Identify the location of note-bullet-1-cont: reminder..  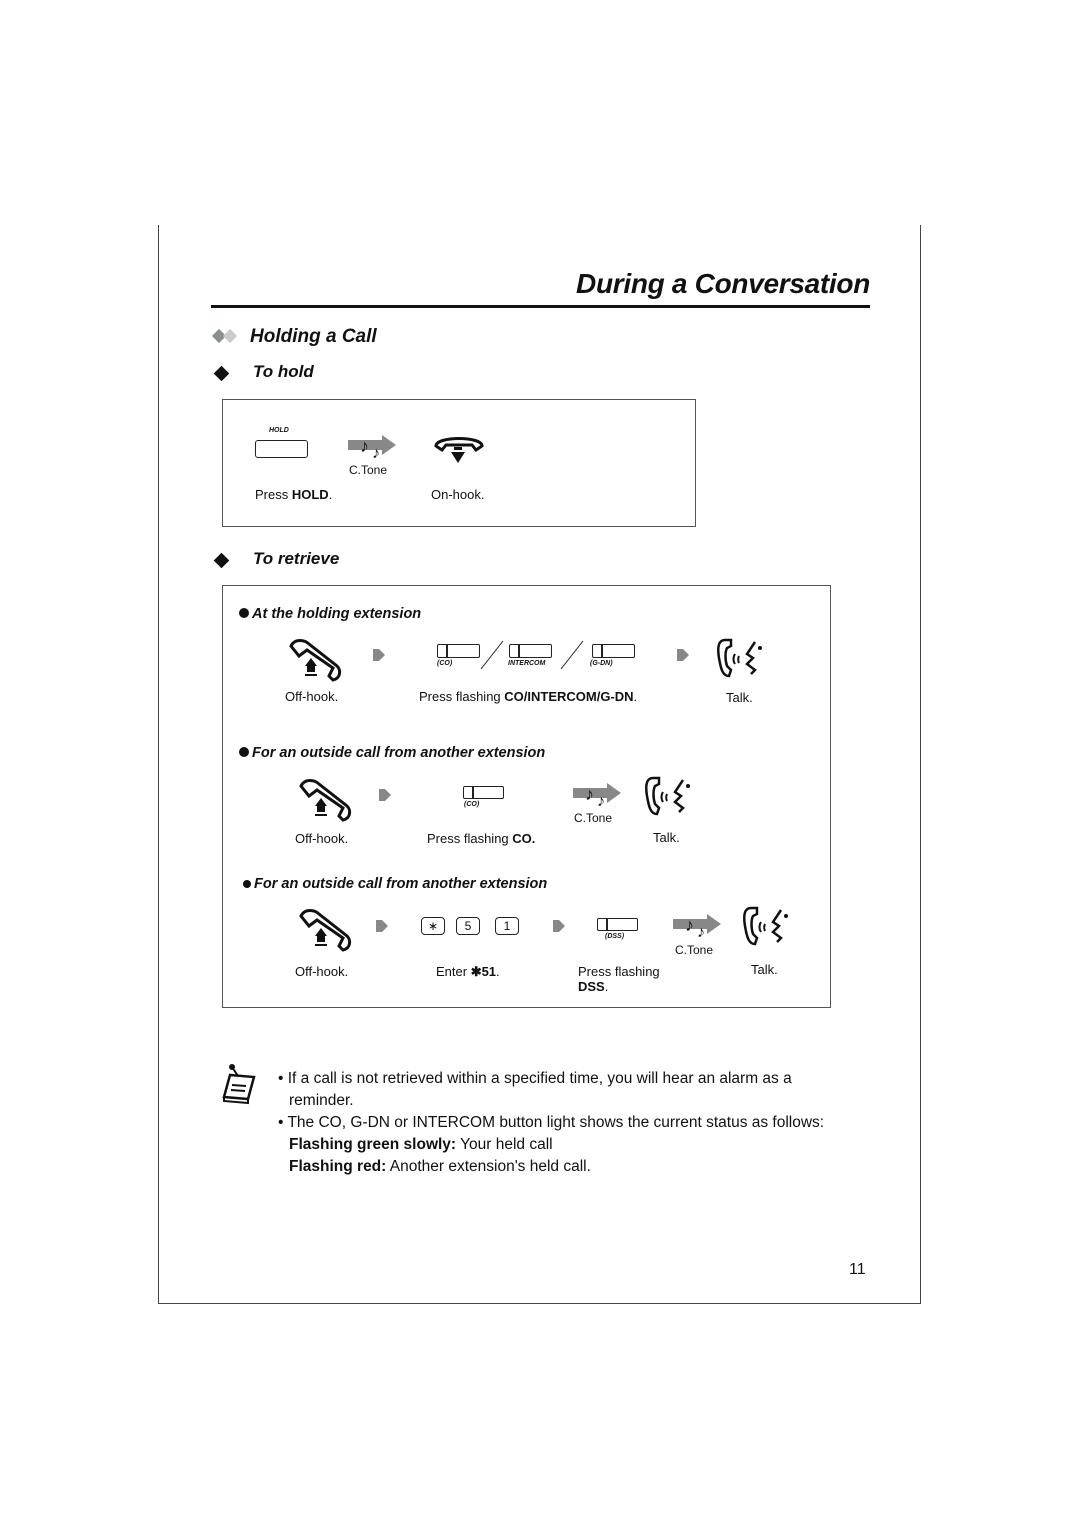
(321, 1100).